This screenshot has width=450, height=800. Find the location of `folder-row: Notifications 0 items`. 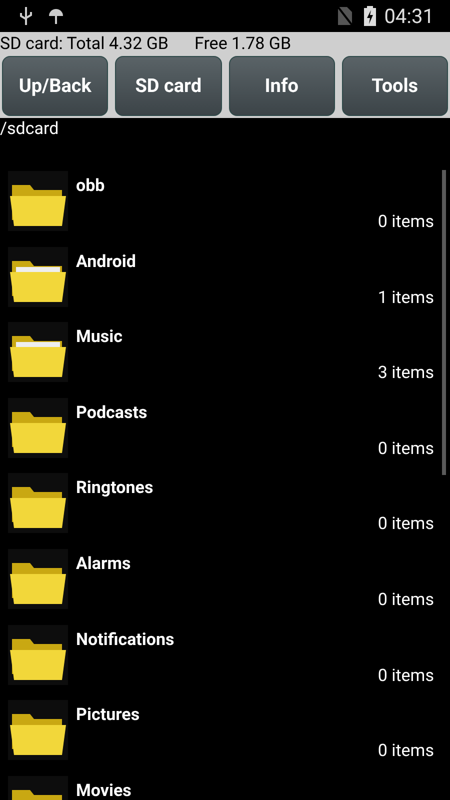

folder-row: Notifications 0 items is located at coordinates (217, 662).